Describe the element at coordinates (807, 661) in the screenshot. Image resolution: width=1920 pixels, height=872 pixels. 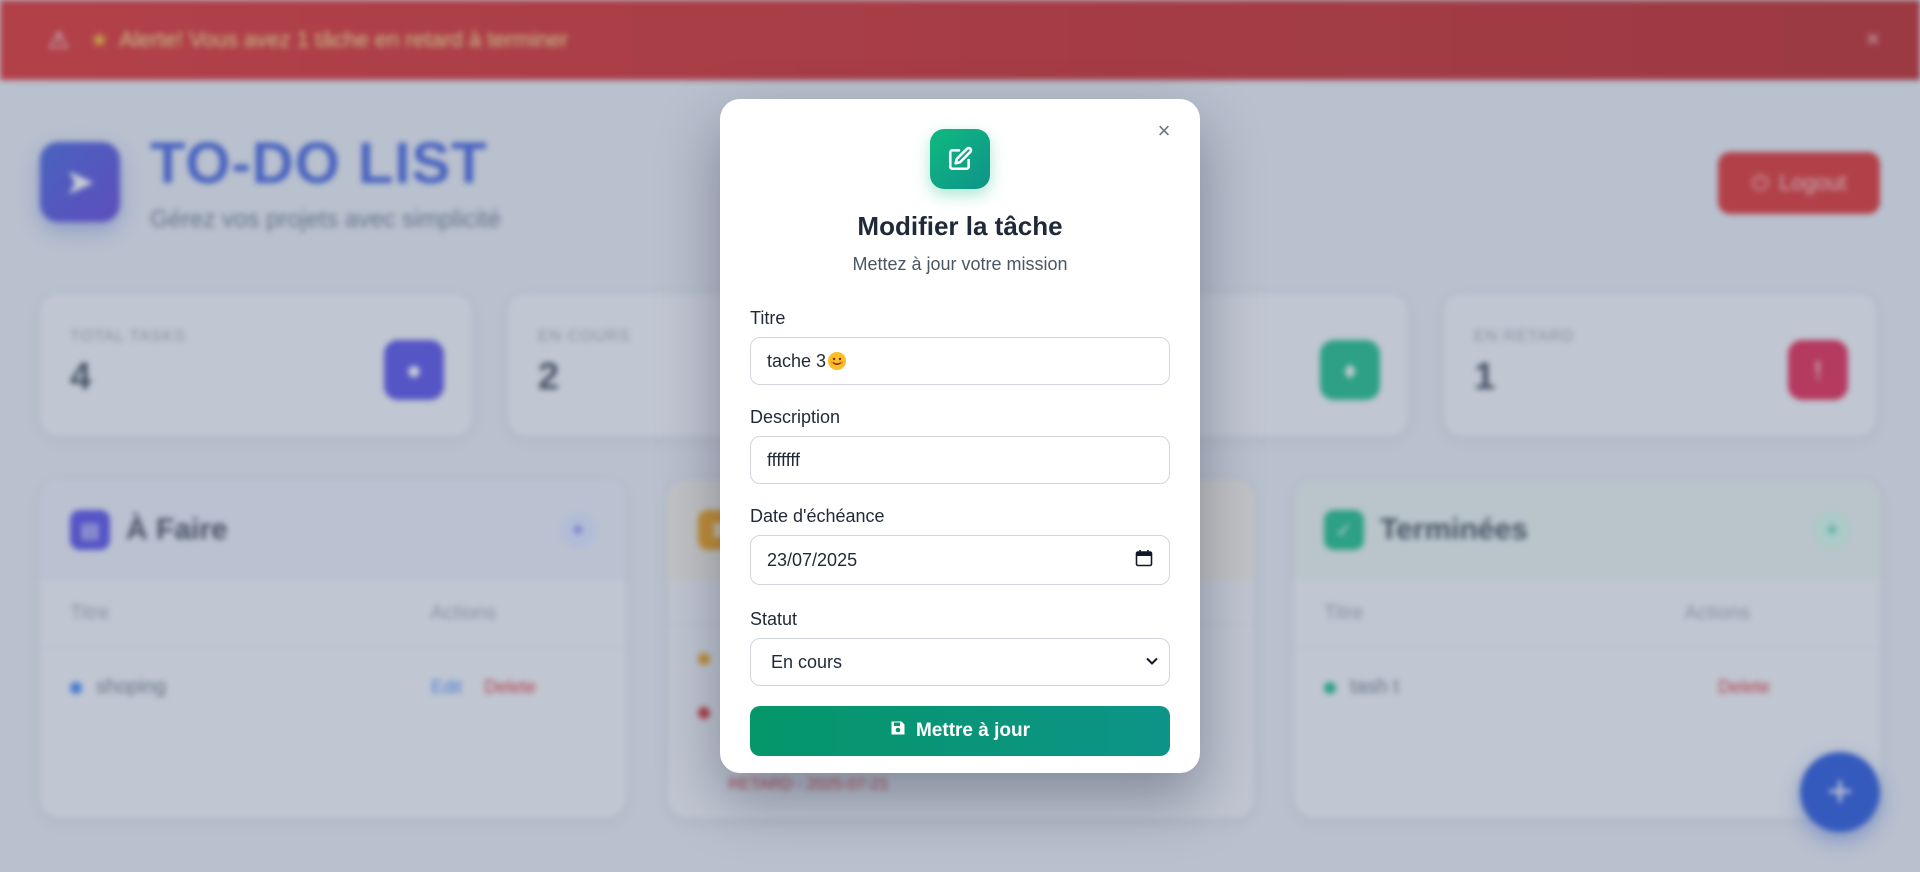
I see `status-value: En cours` at that location.